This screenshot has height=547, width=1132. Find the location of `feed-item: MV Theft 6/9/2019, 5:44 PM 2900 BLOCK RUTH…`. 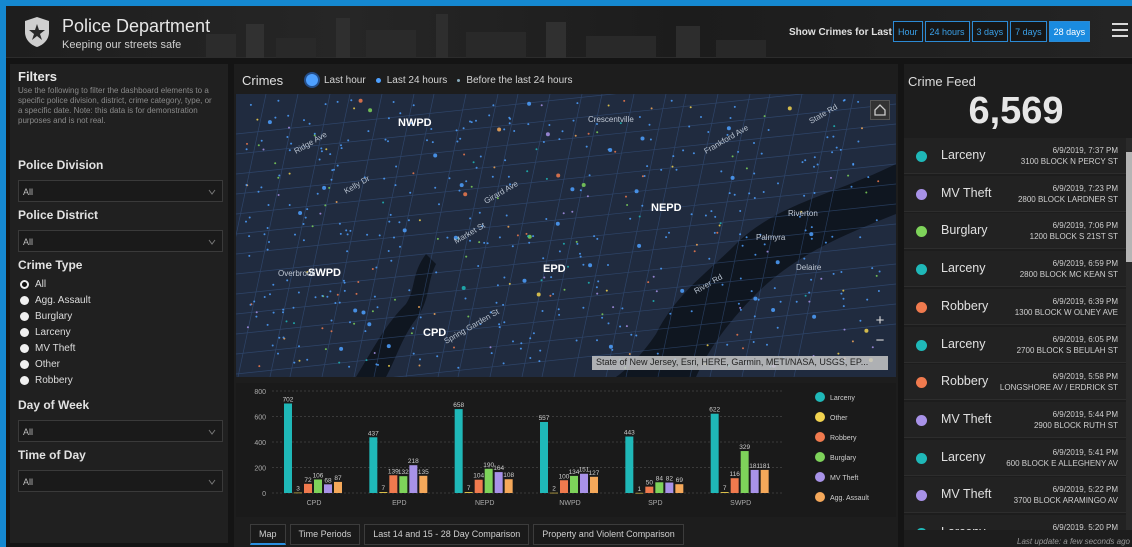

feed-item: MV Theft 6/9/2019, 5:44 PM 2900 BLOCK RUTH… is located at coordinates (1015, 419).